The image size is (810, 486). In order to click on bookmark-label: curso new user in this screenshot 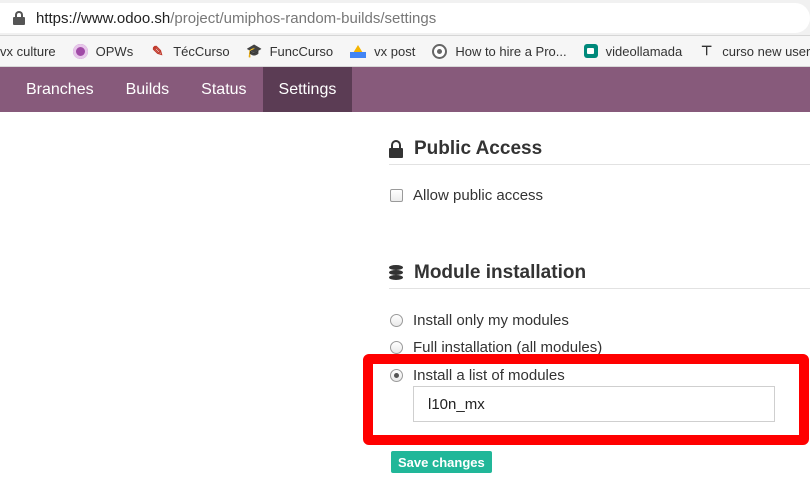, I will do `click(766, 51)`.